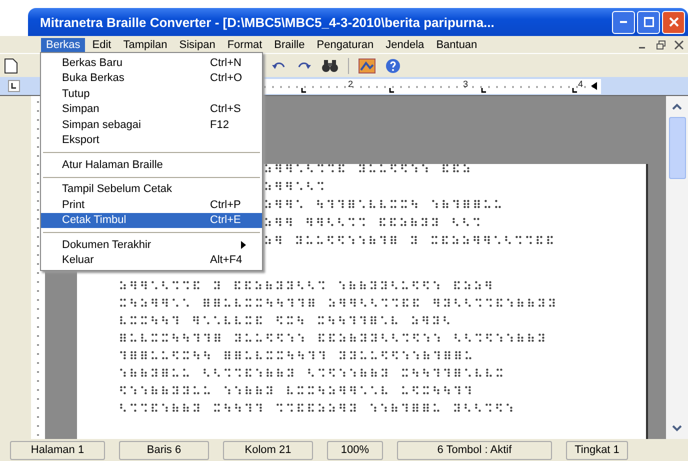 The image size is (688, 461). What do you see at coordinates (151, 189) in the screenshot?
I see `menu-option: Tampil Sebelum Cetak` at bounding box center [151, 189].